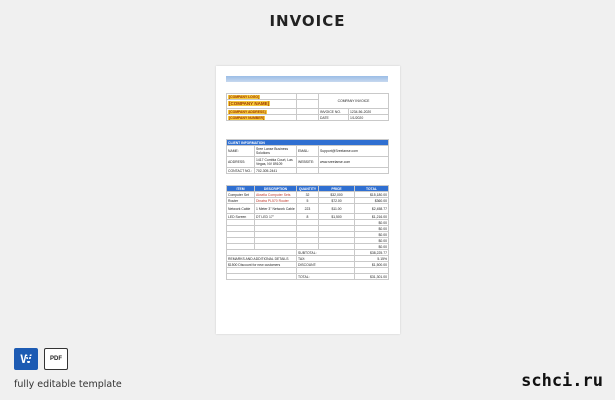  I want to click on word-lines-decoration, so click(32, 359).